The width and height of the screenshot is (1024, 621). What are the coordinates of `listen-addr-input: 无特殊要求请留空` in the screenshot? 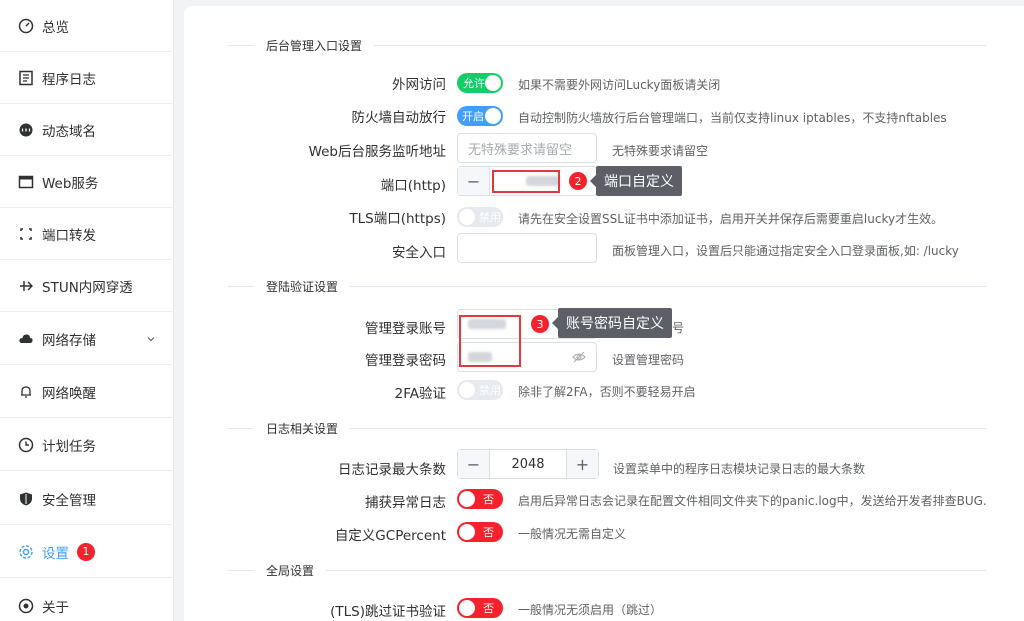 It's located at (527, 148).